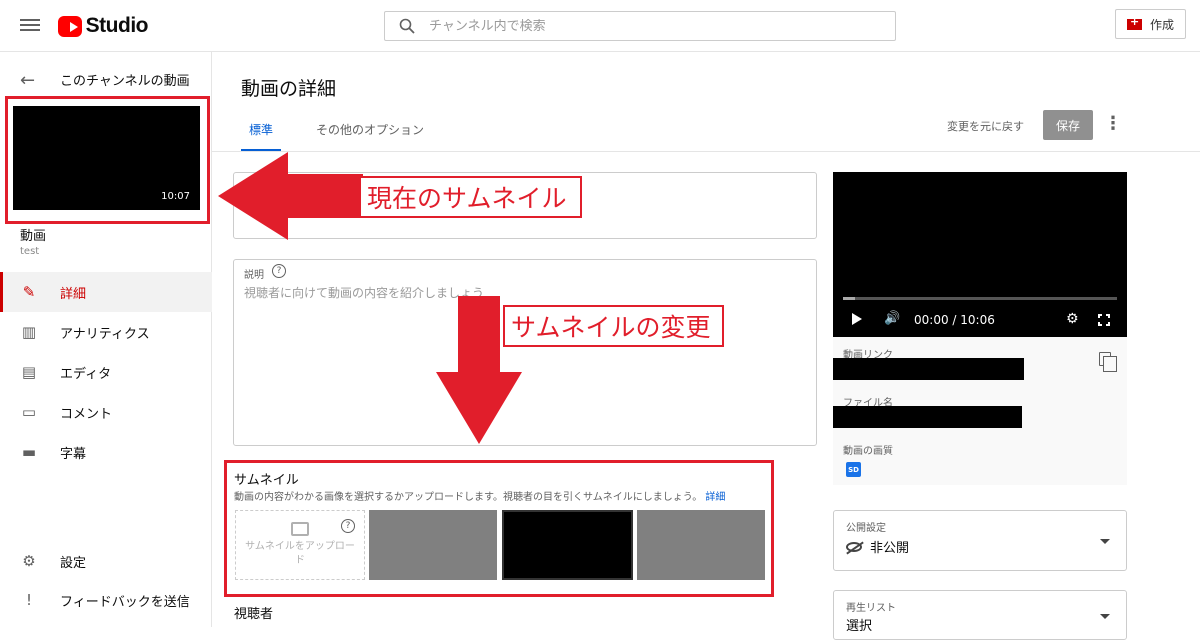 The image size is (1200, 640). I want to click on subtitles-icon: ▬, so click(29, 452).